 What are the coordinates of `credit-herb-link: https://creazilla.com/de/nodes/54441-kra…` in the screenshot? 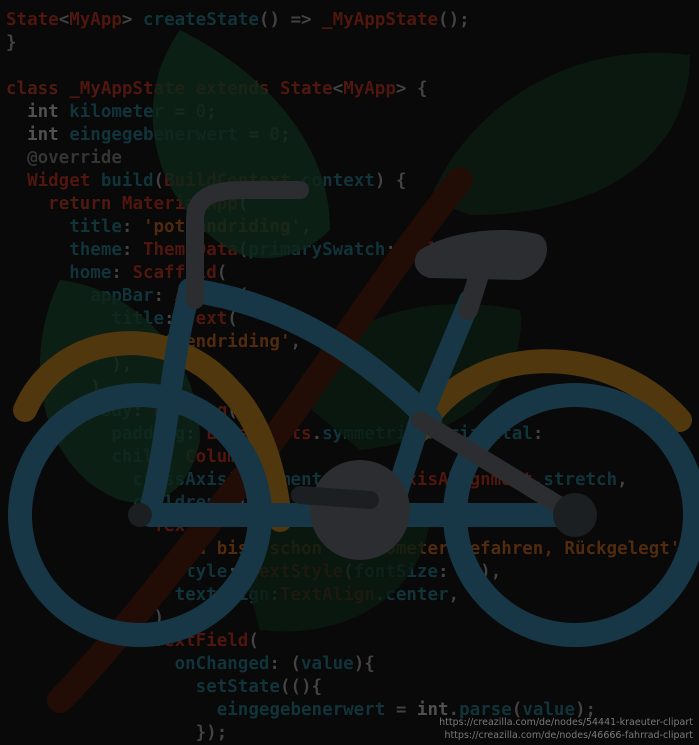 It's located at (566, 722).